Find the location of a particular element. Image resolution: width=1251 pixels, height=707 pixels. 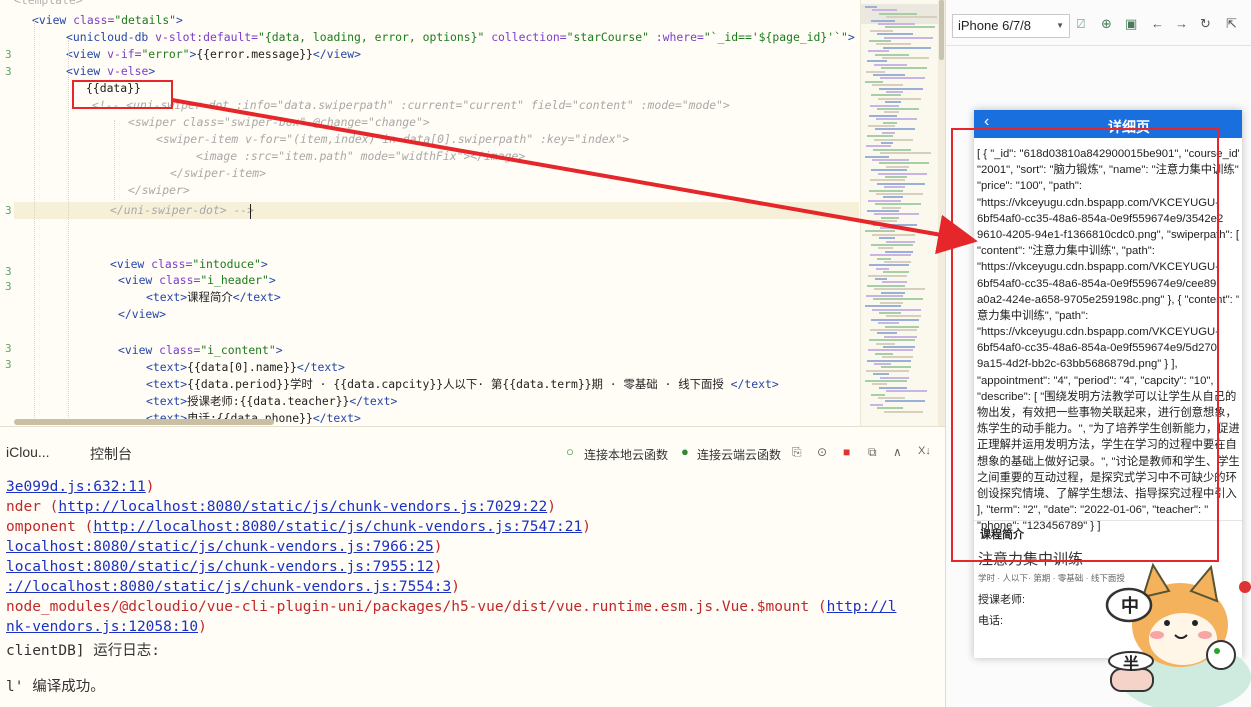

screenshot-icon: ▣ is located at coordinates (1131, 24).